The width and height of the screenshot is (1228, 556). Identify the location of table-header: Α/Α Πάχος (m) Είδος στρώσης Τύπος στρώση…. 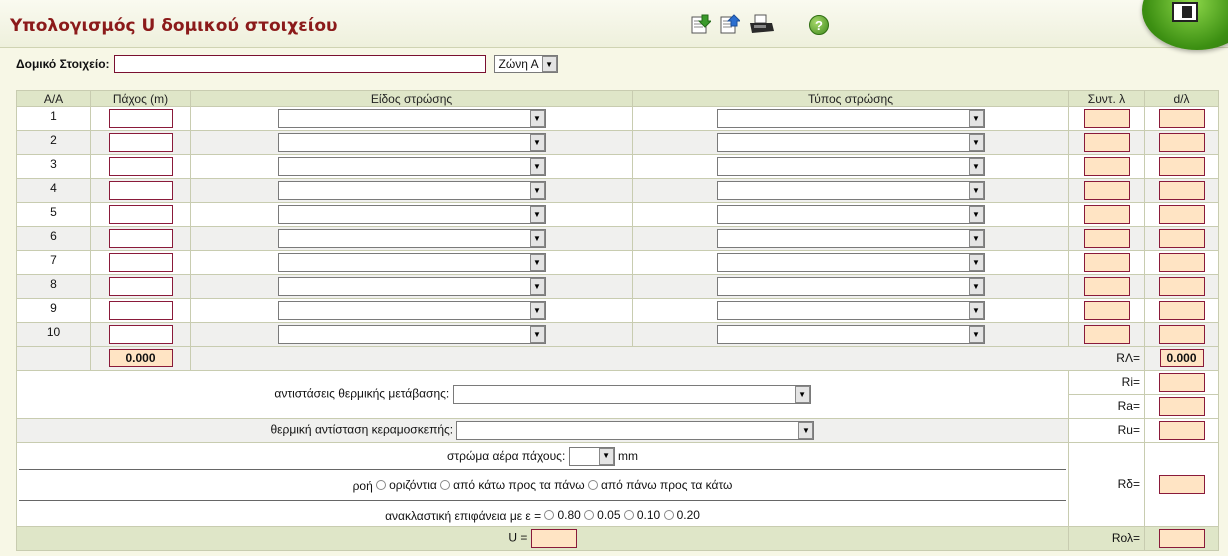
(617, 98).